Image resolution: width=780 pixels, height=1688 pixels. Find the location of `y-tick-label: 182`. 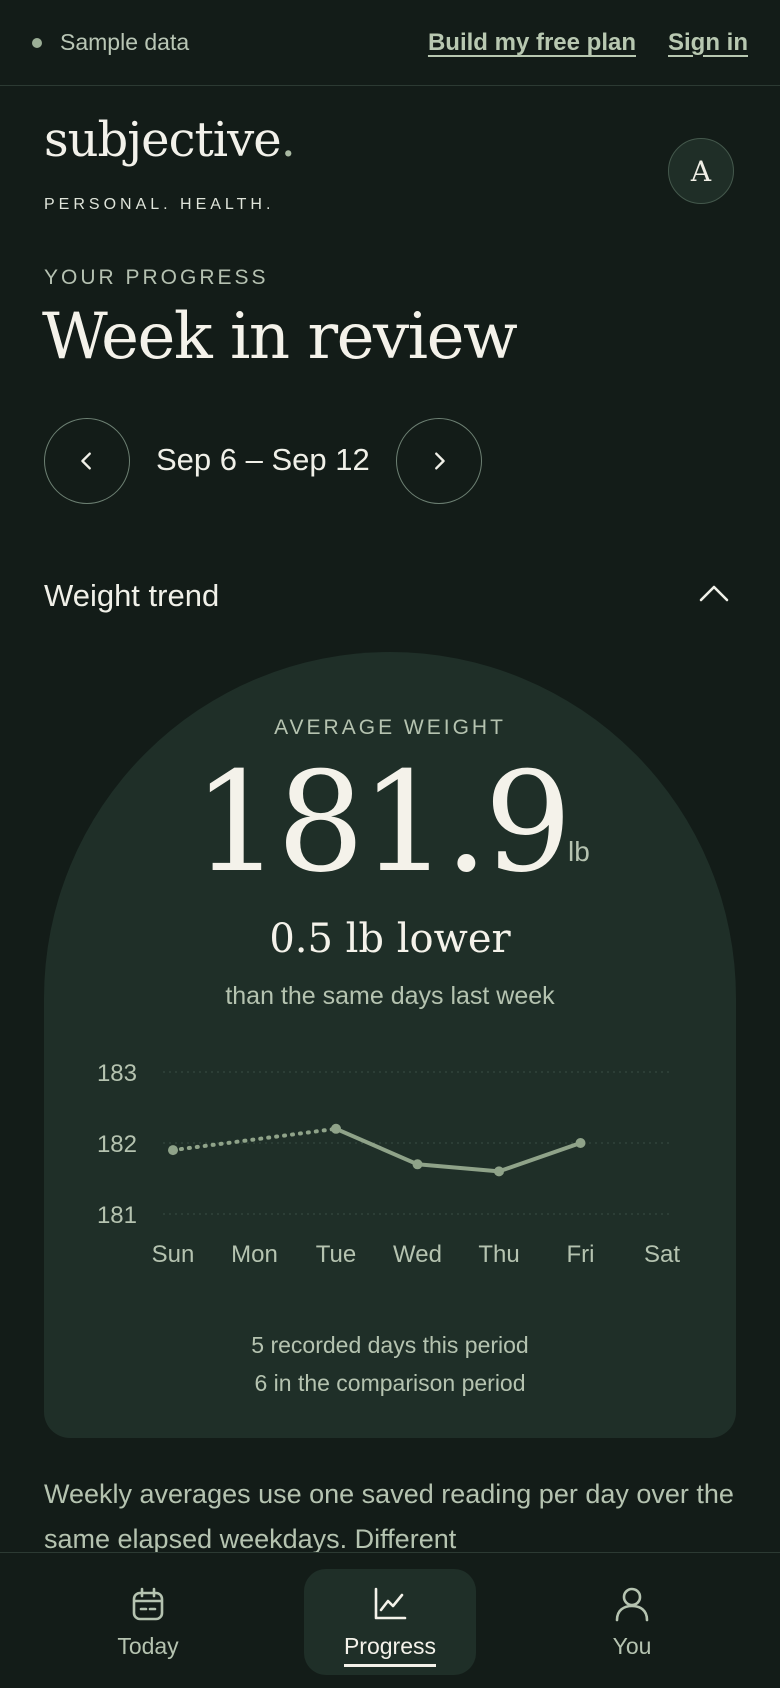

y-tick-label: 182 is located at coordinates (117, 1144).